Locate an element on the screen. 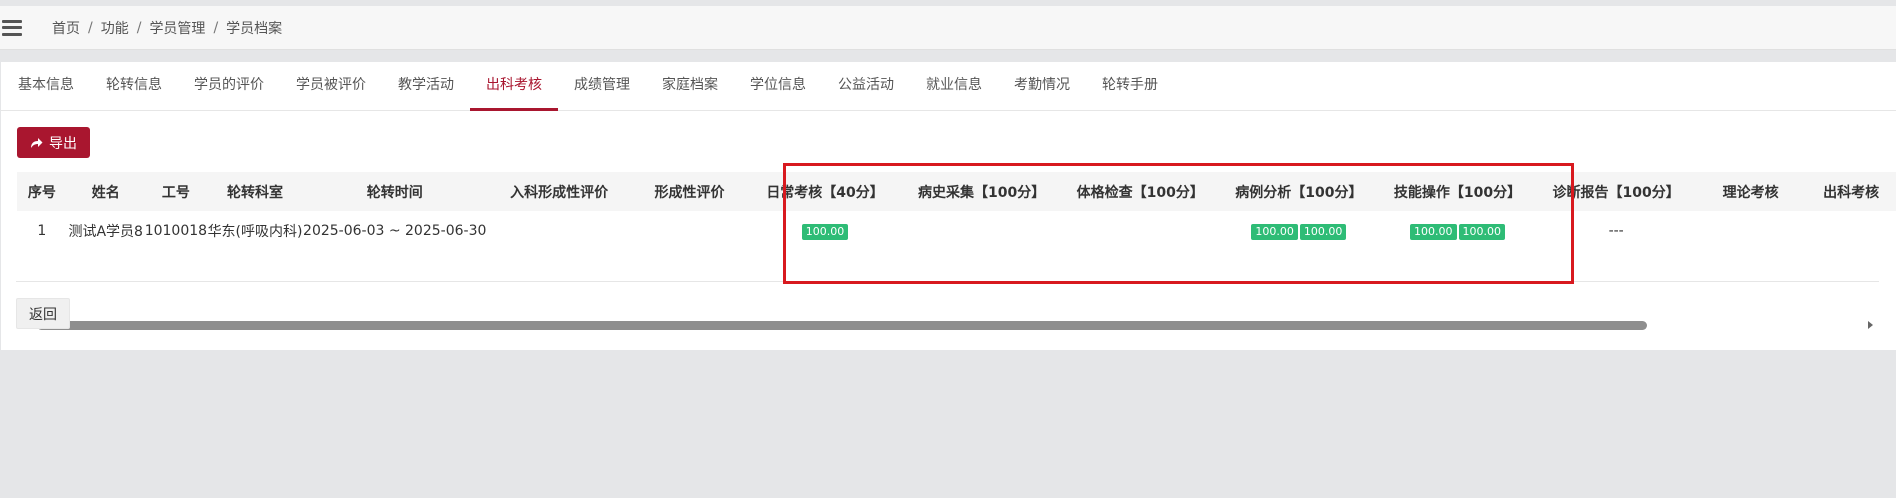 This screenshot has height=498, width=1896. horizontal-scrollbar is located at coordinates (948, 325).